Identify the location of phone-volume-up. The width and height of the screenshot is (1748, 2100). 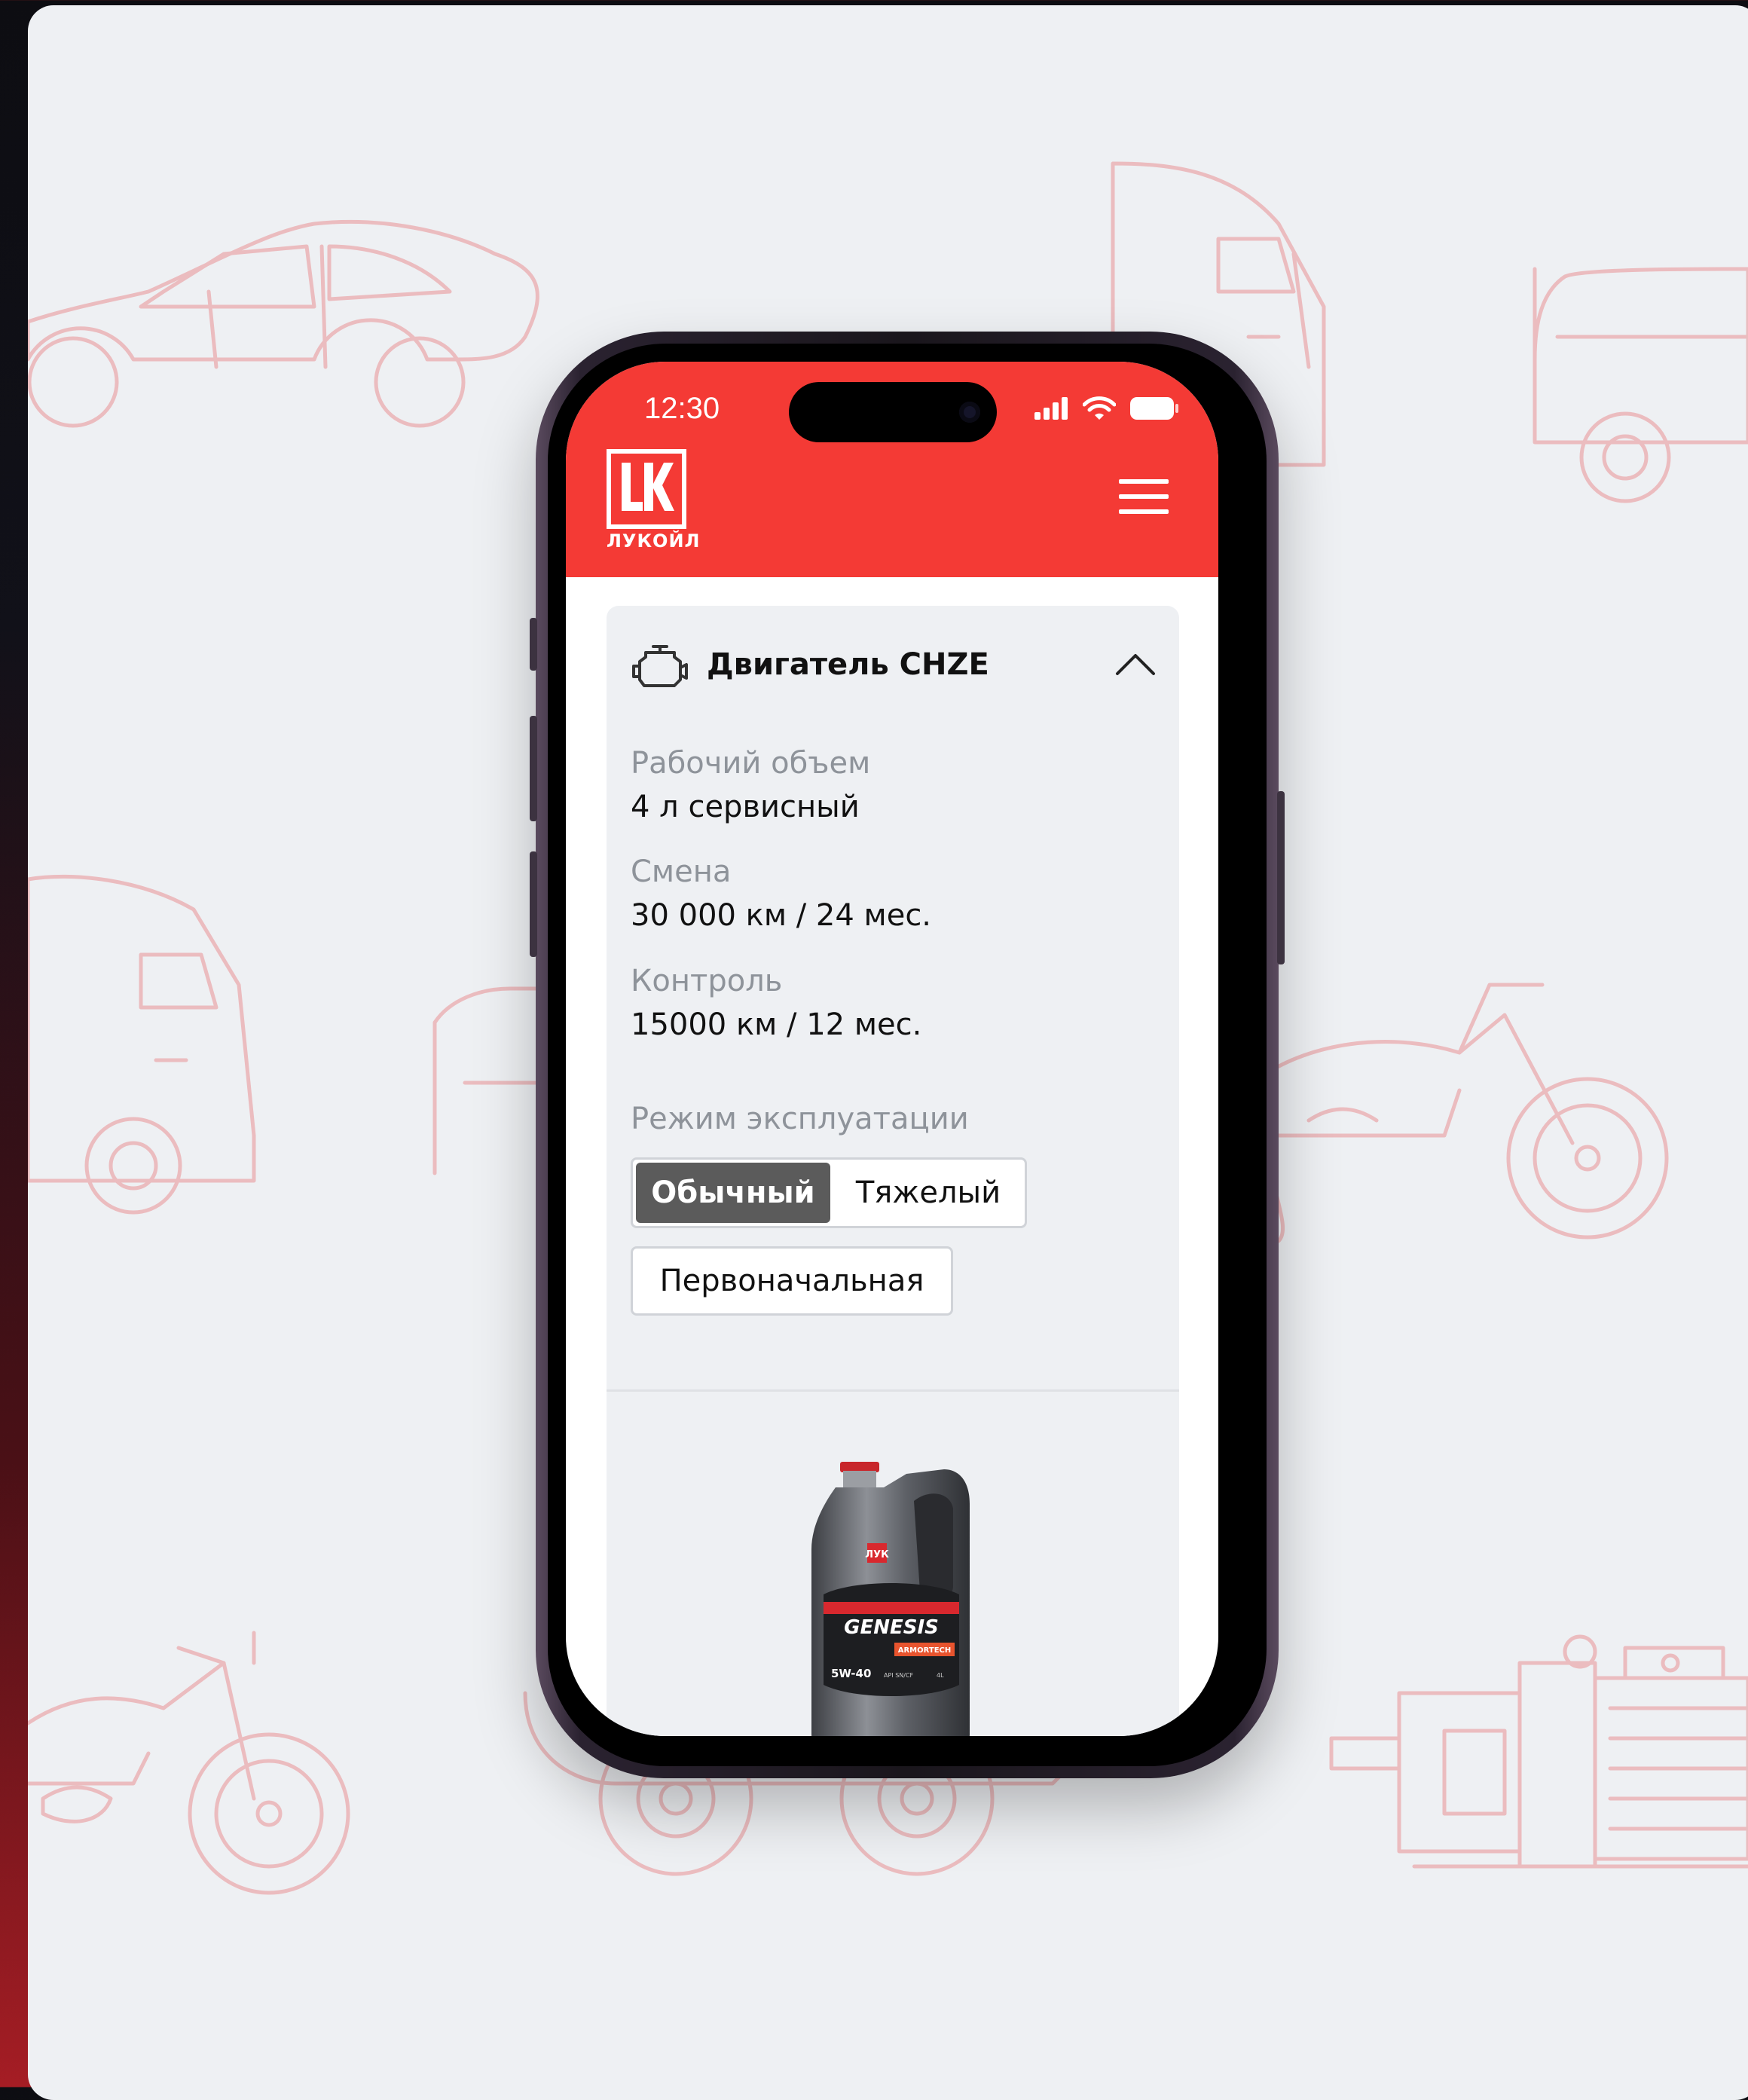
(533, 768).